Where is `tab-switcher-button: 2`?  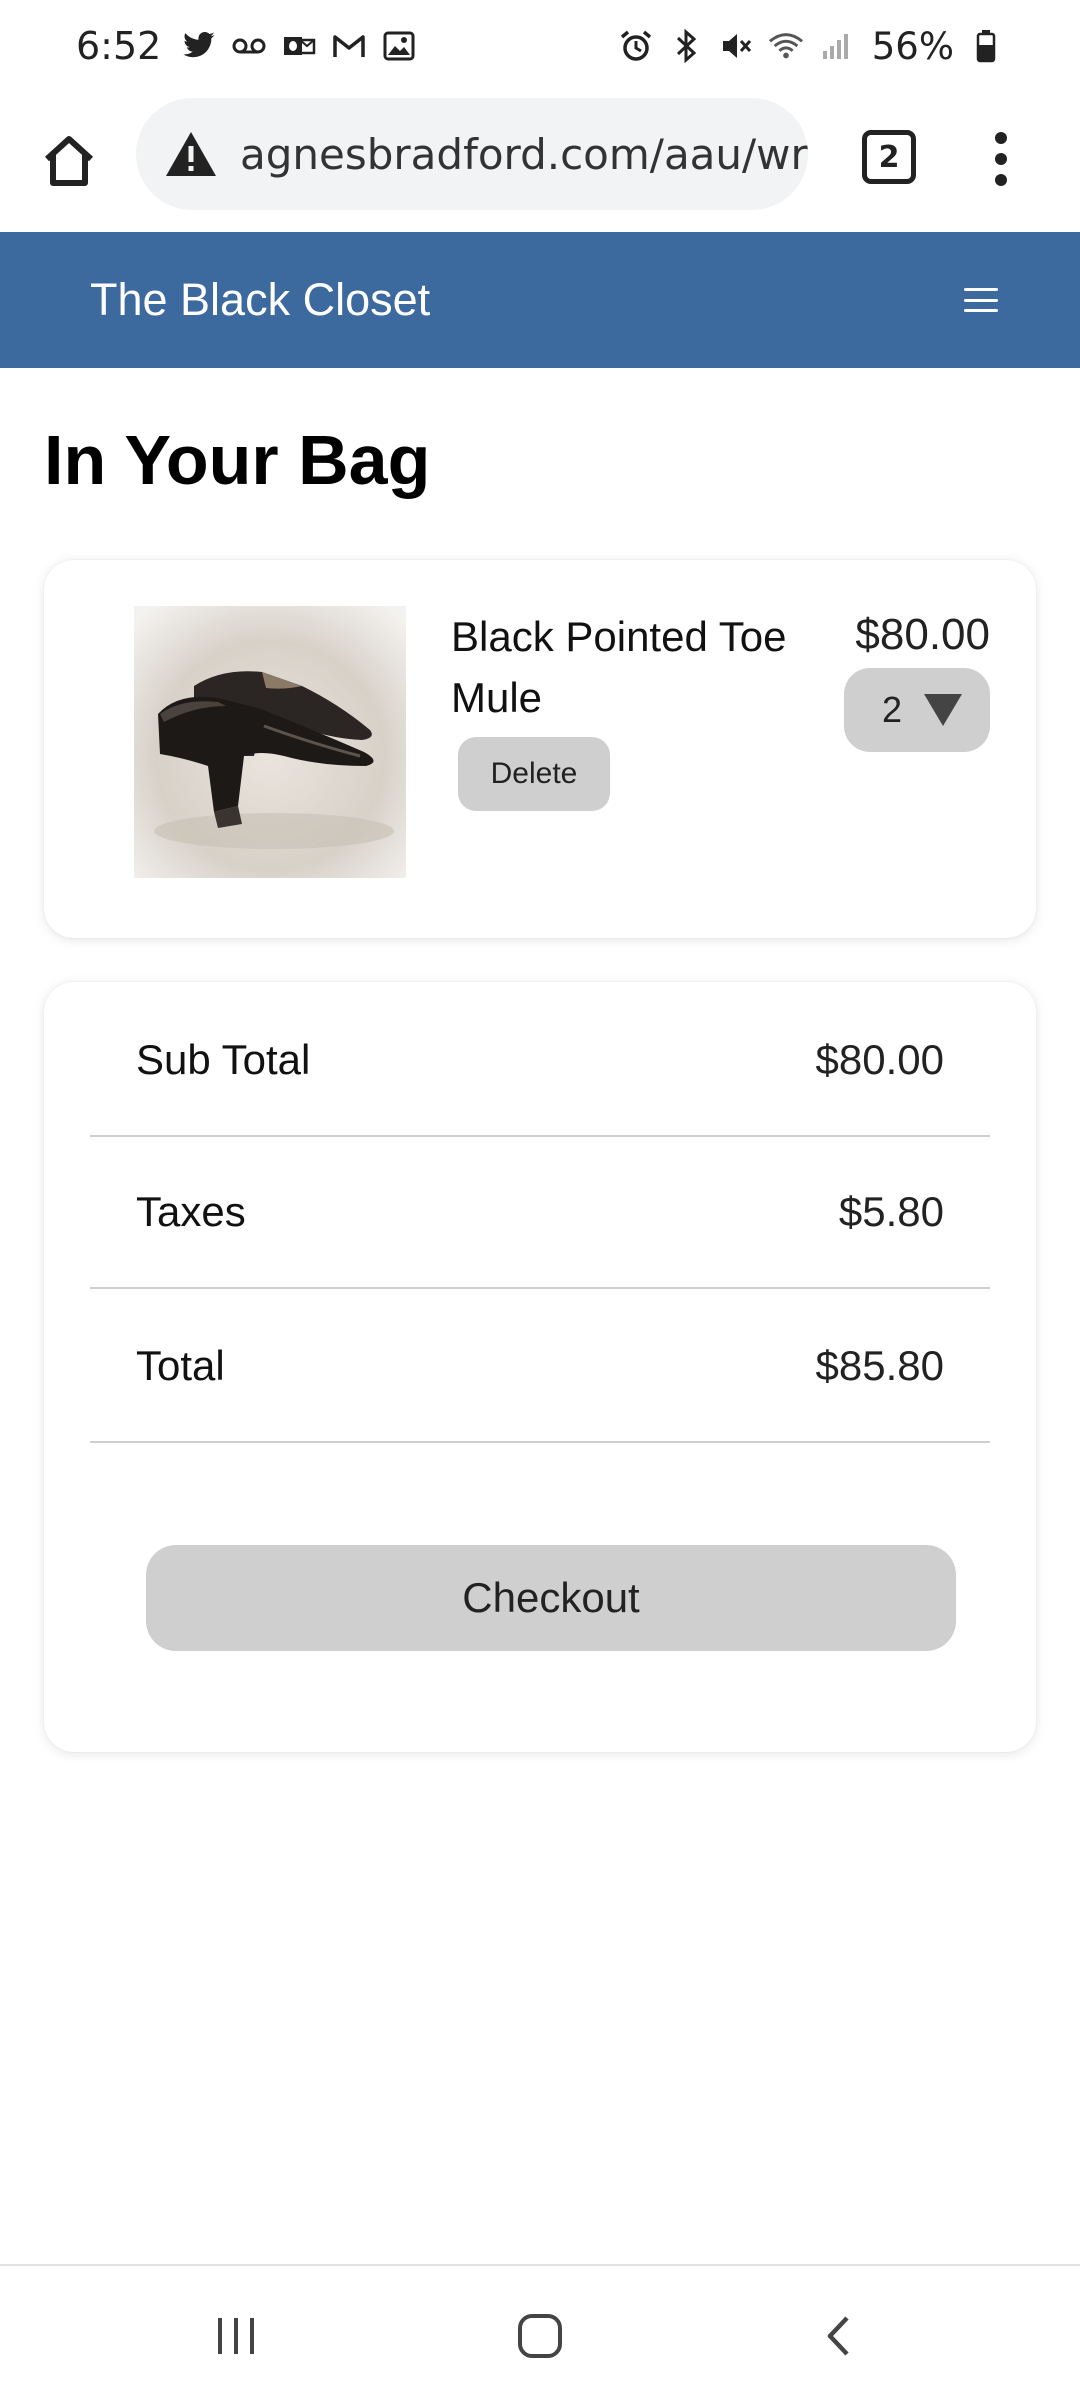
tab-switcher-button: 2 is located at coordinates (889, 157).